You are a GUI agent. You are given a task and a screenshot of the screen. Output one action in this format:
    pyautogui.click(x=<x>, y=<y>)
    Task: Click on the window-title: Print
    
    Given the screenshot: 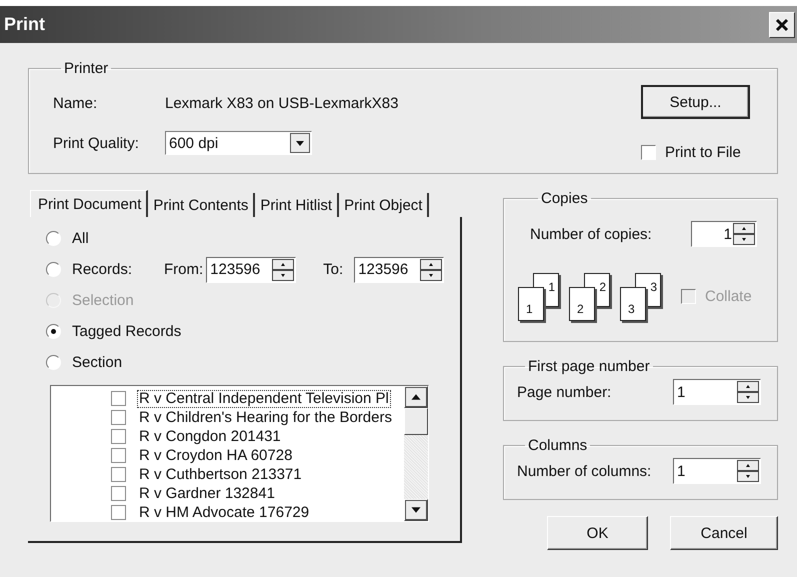 What is the action you would take?
    pyautogui.click(x=25, y=24)
    